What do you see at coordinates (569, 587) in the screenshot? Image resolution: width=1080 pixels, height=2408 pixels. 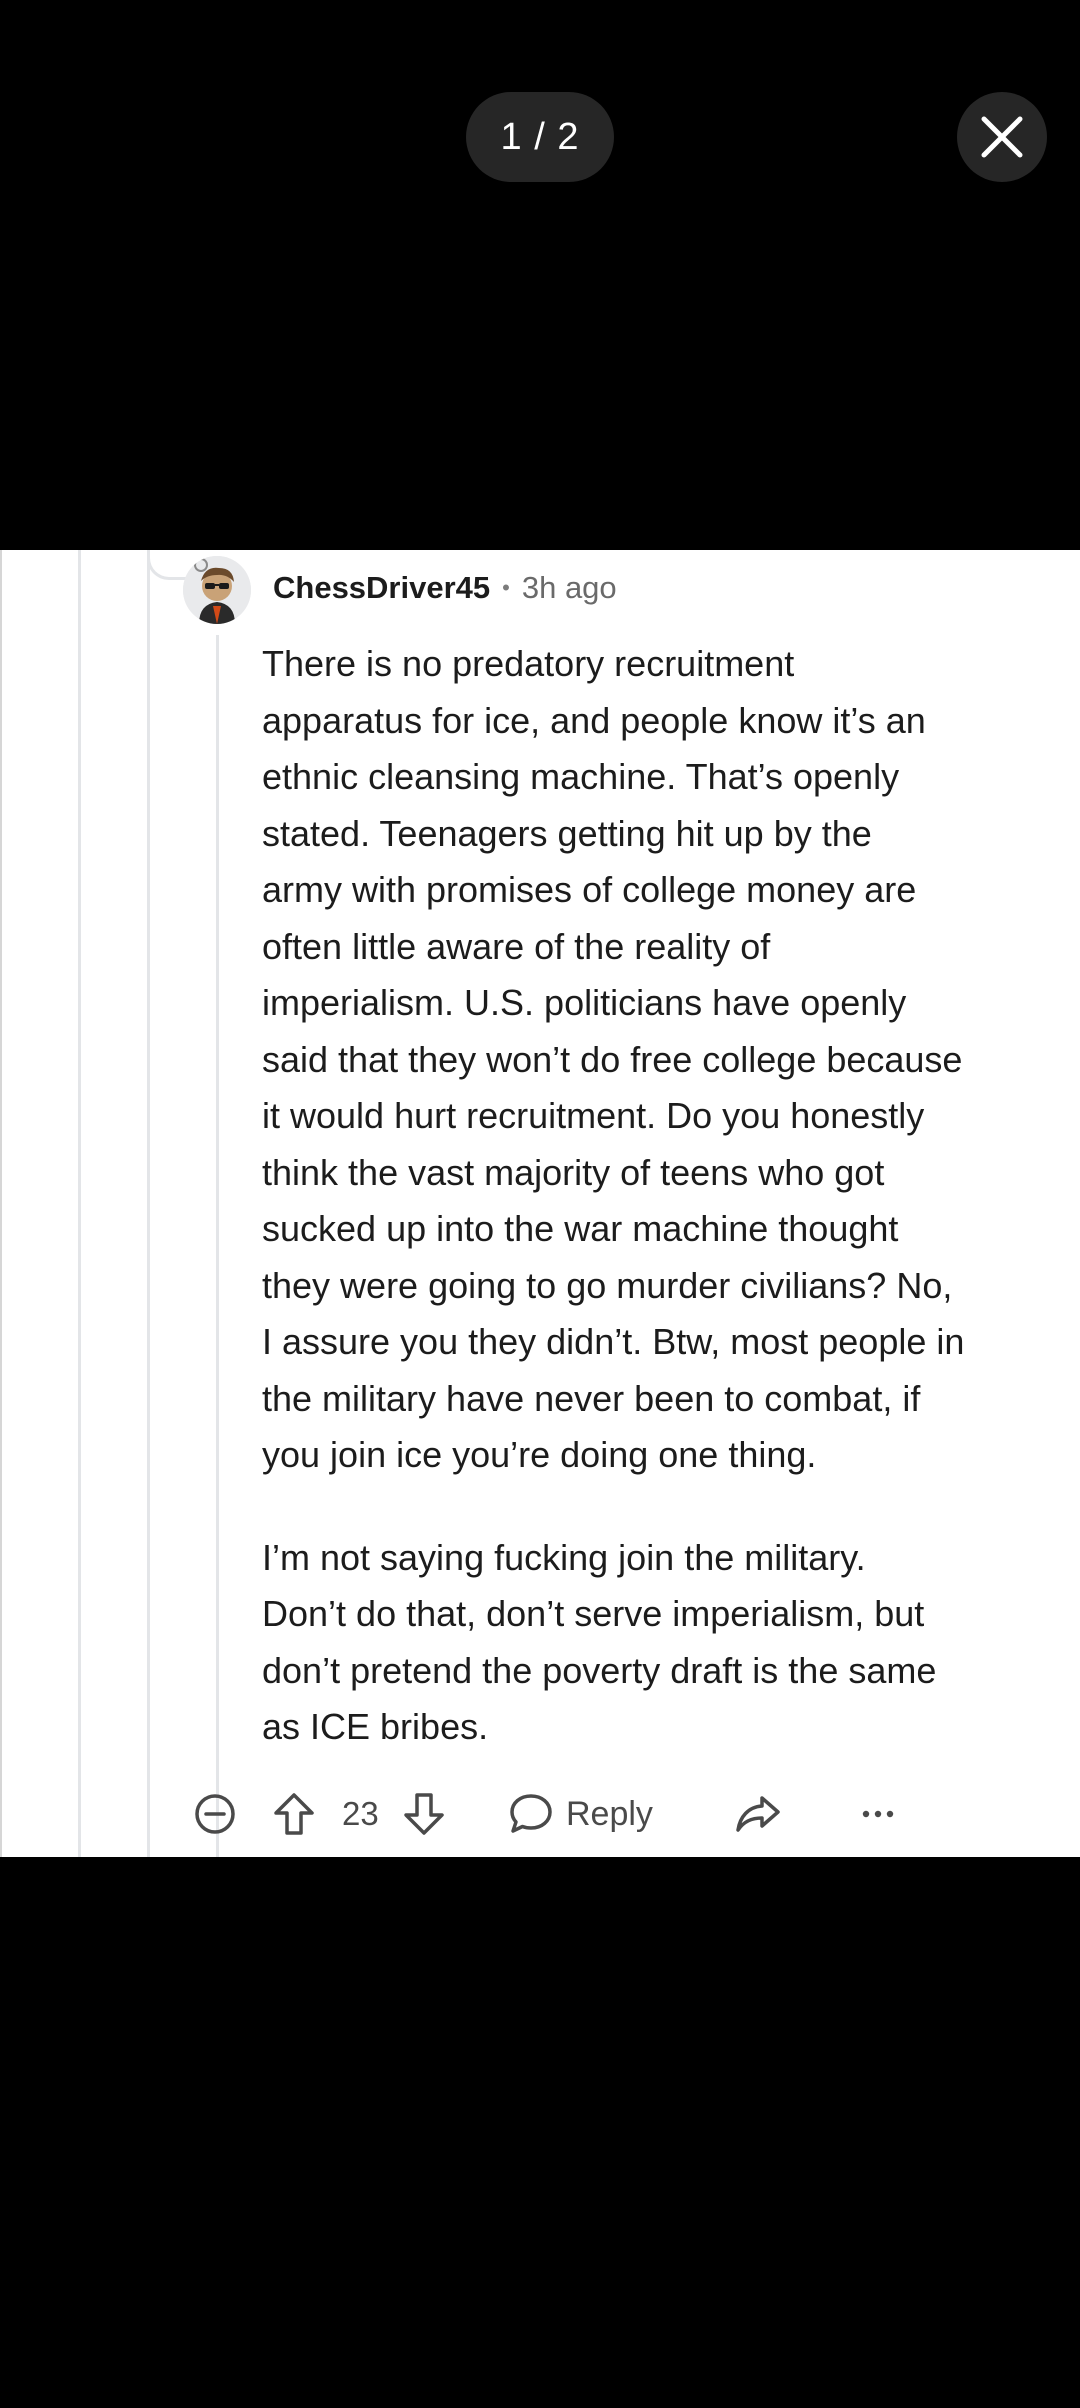 I see `timestamp: 3h ago` at bounding box center [569, 587].